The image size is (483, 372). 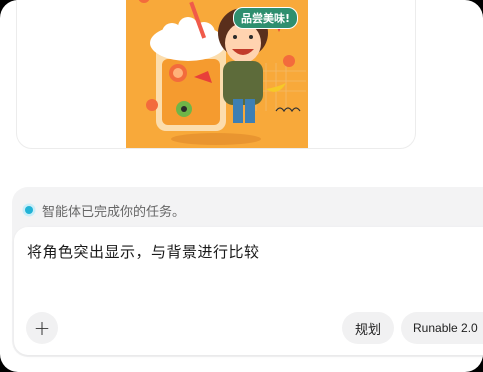 I want to click on plan-button: 规划, so click(x=368, y=328).